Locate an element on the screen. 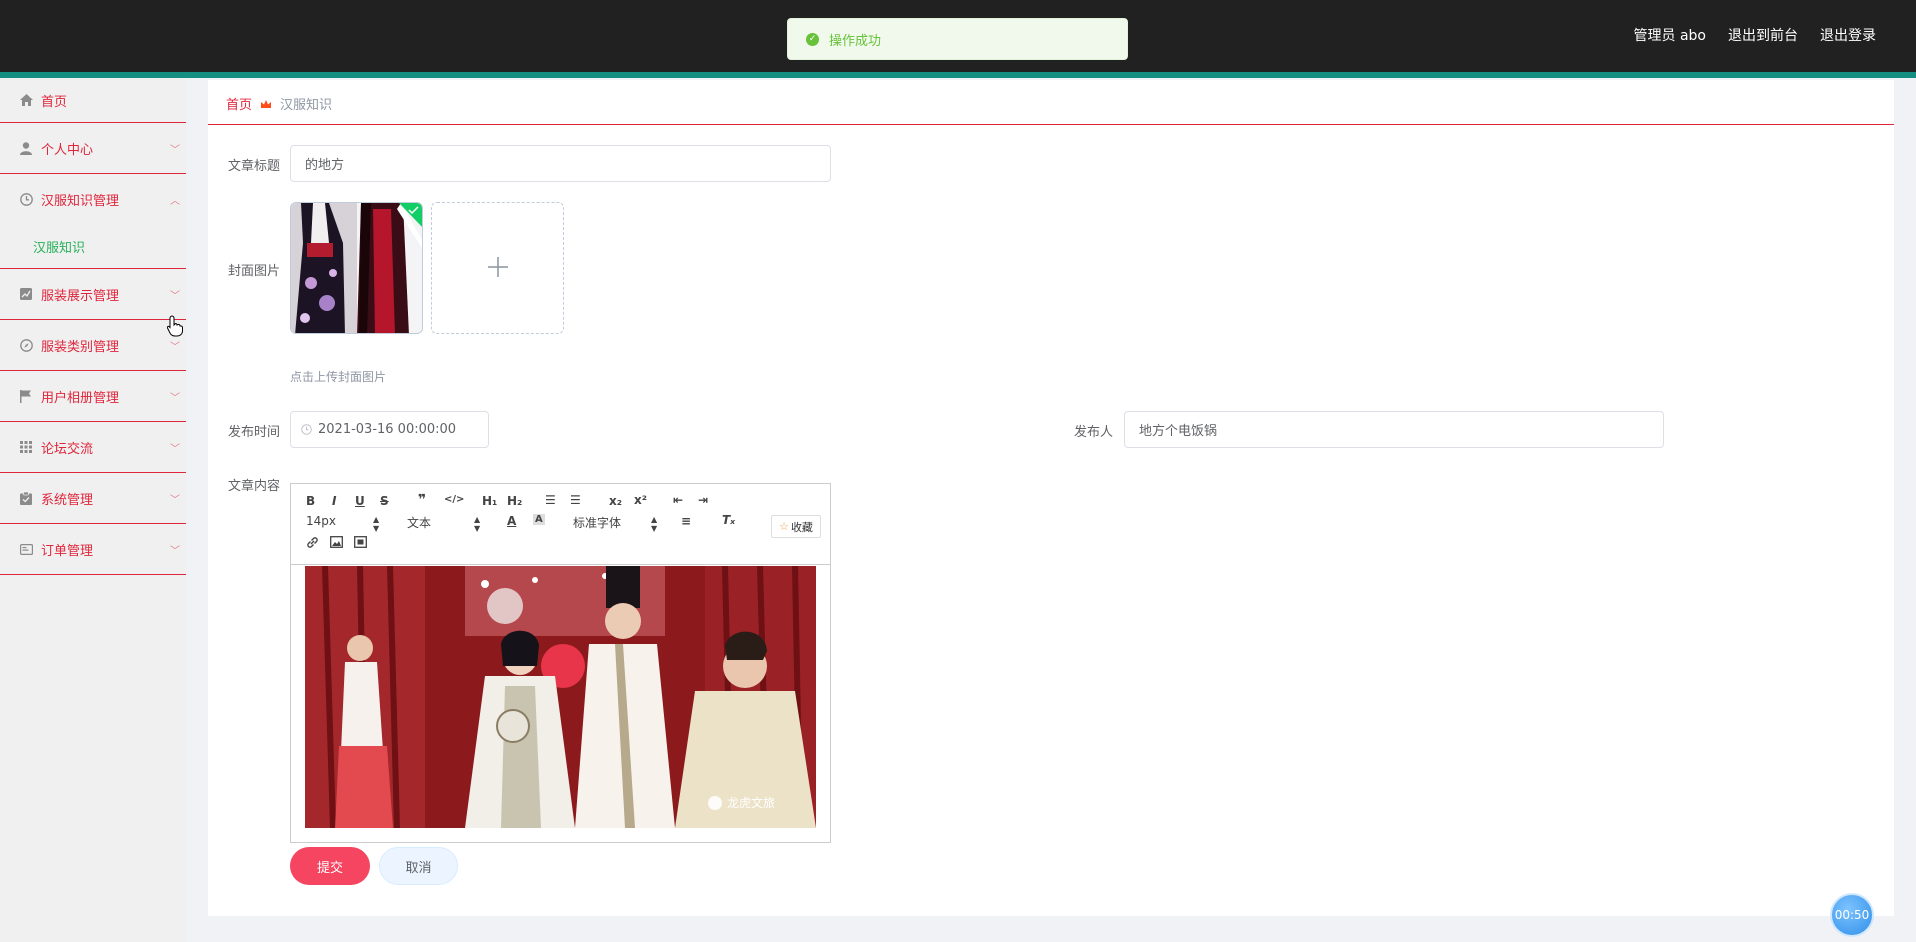 This screenshot has width=1916, height=942. strike-icon: S is located at coordinates (384, 501).